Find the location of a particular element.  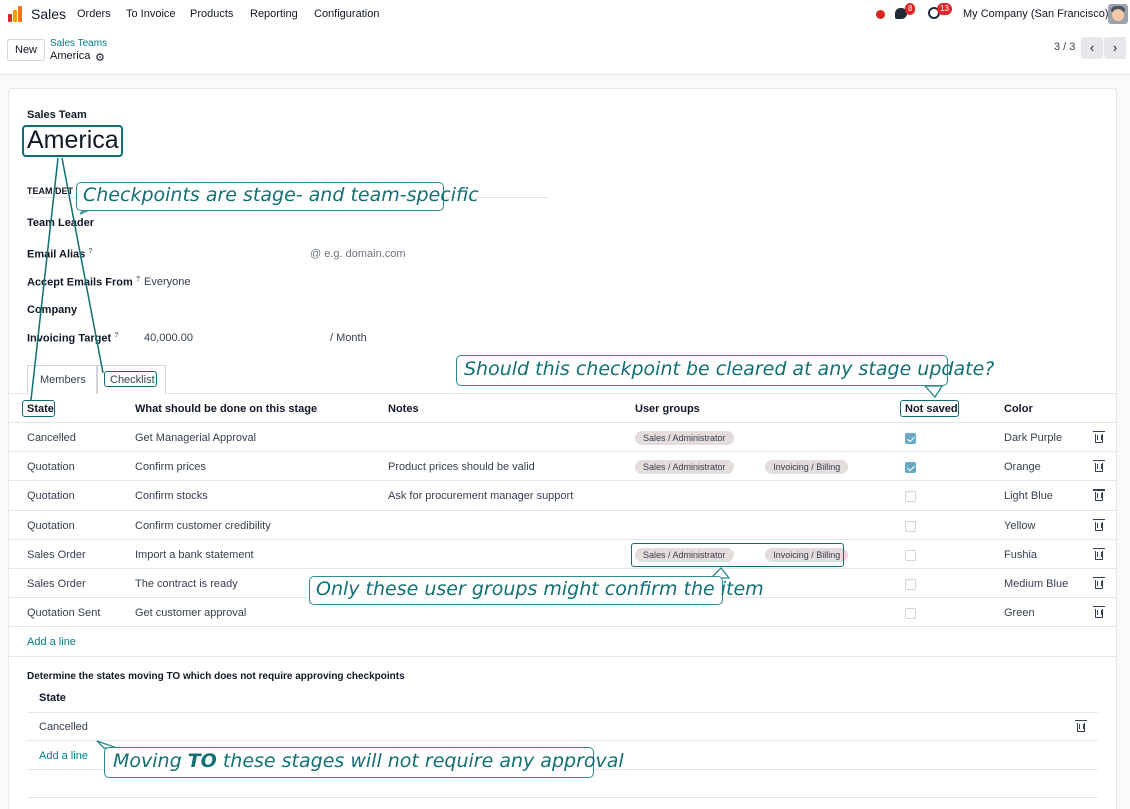

breadcrumb-sales-teams: Sales Teams is located at coordinates (78, 43).